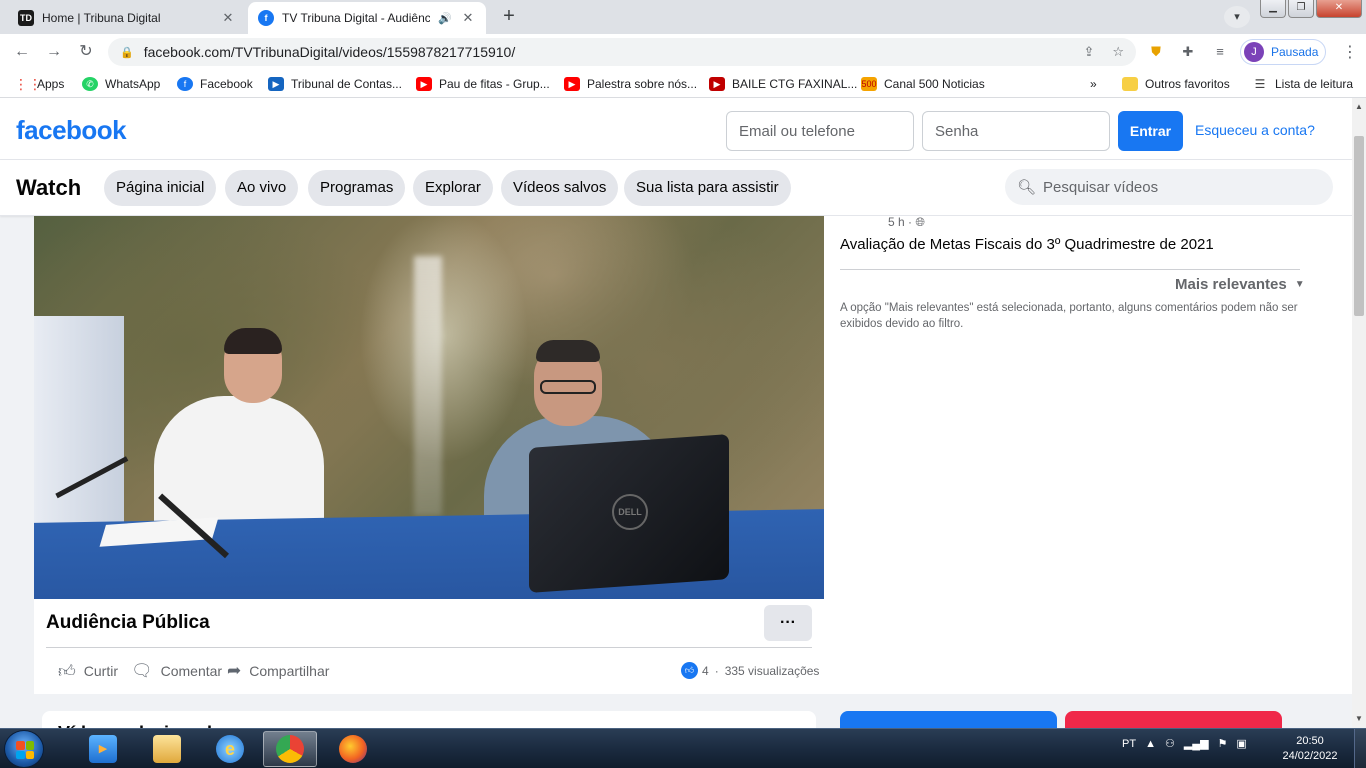  I want to click on login-button: Entrar, so click(1150, 131).